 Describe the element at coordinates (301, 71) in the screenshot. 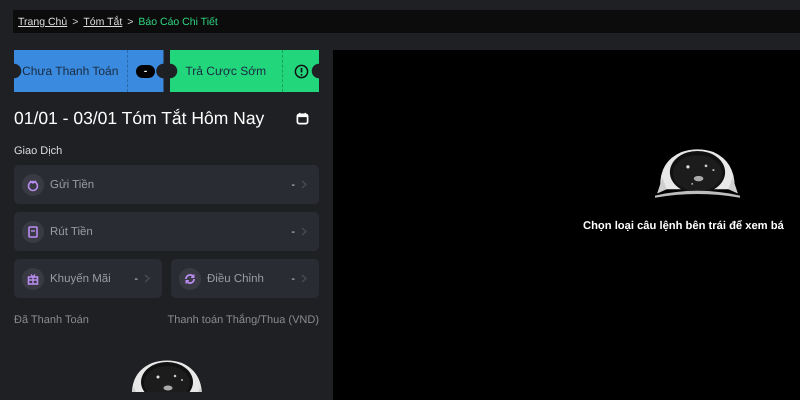

I see `info-icon` at that location.